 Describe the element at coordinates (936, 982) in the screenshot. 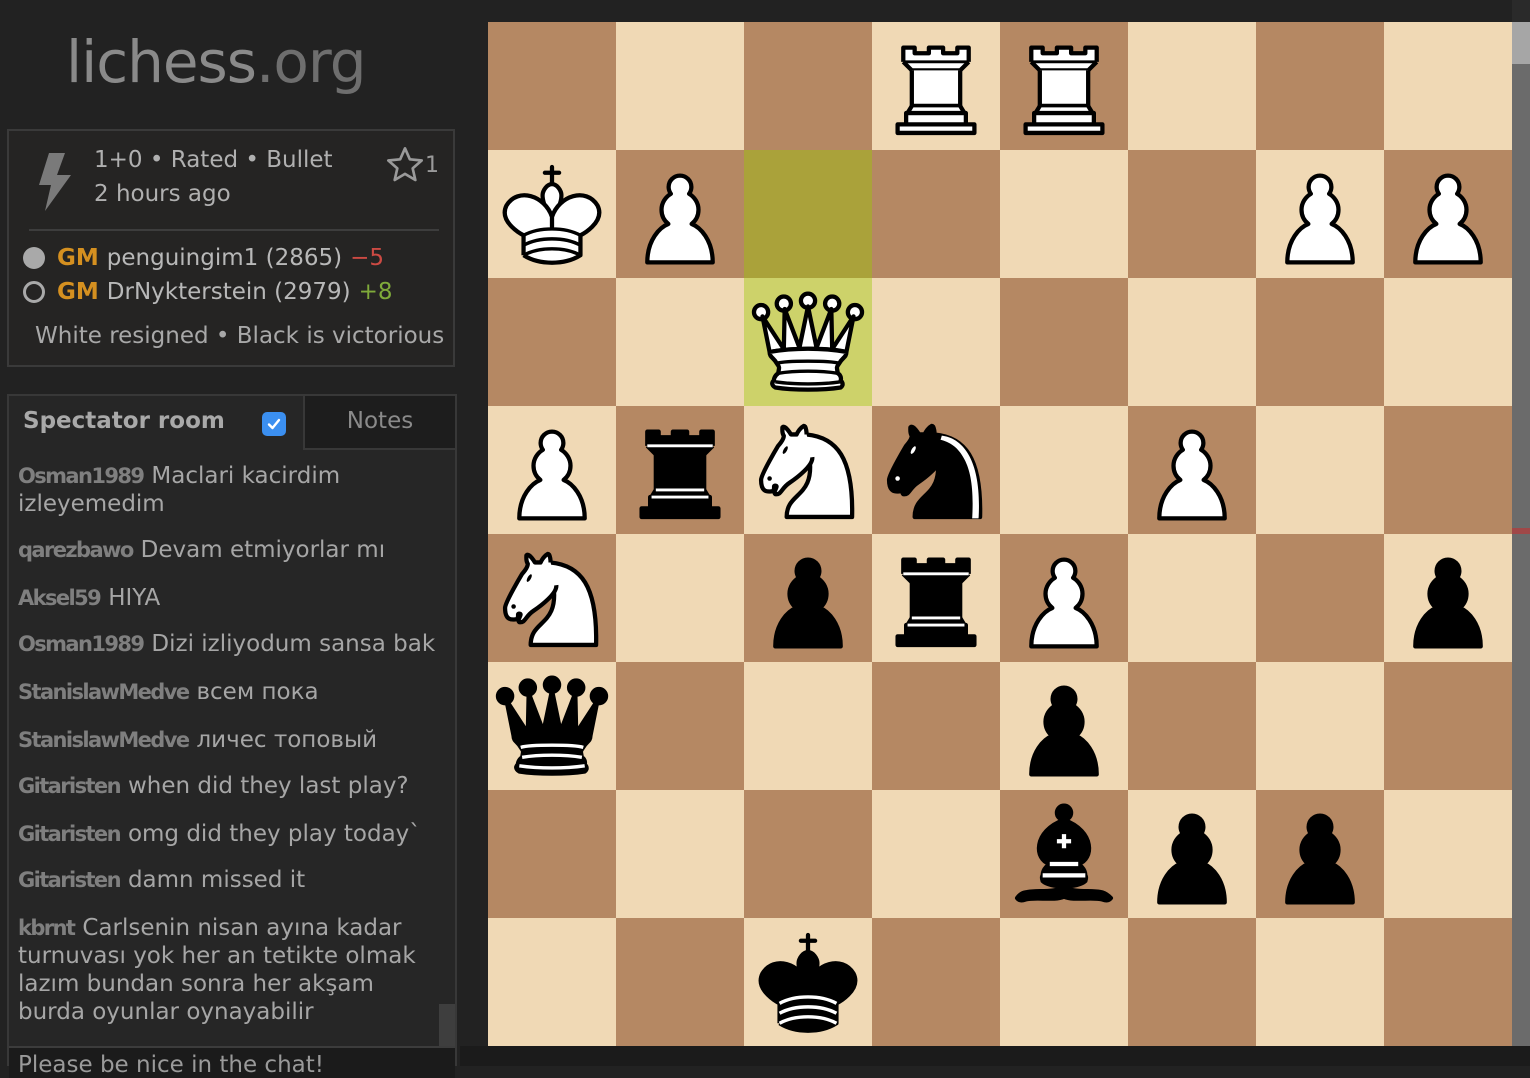

I see `square-d1` at that location.